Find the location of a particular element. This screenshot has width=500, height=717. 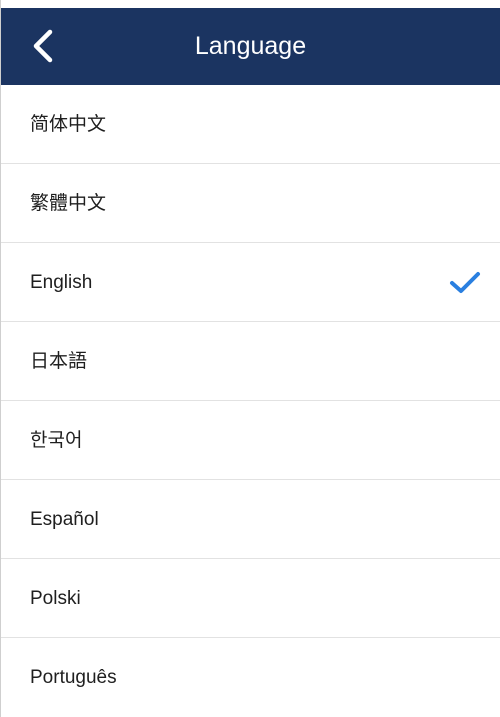

chevron-left-icon is located at coordinates (43, 46).